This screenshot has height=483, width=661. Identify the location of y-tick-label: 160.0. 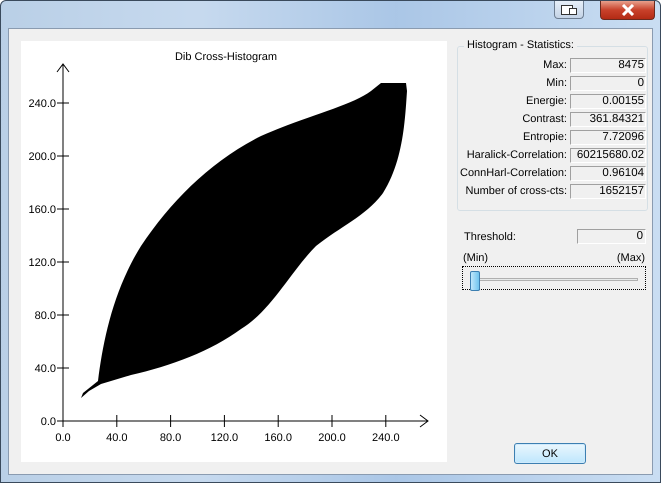
(42, 210).